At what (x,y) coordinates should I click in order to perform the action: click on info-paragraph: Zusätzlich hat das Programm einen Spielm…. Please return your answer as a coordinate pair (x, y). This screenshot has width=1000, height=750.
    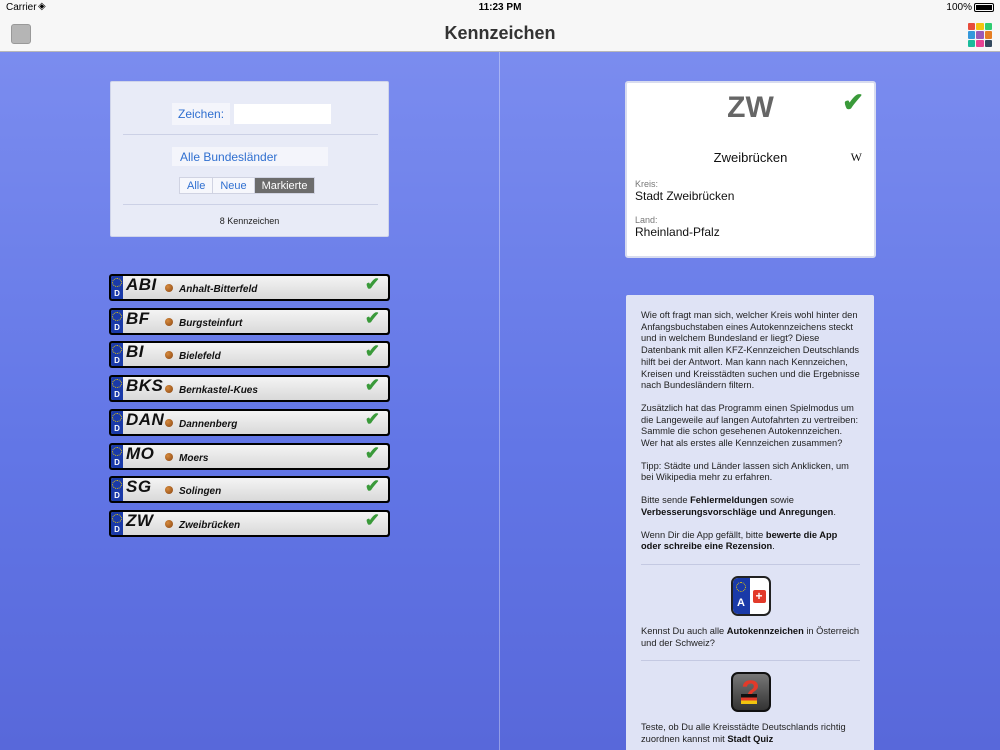
    Looking at the image, I should click on (750, 425).